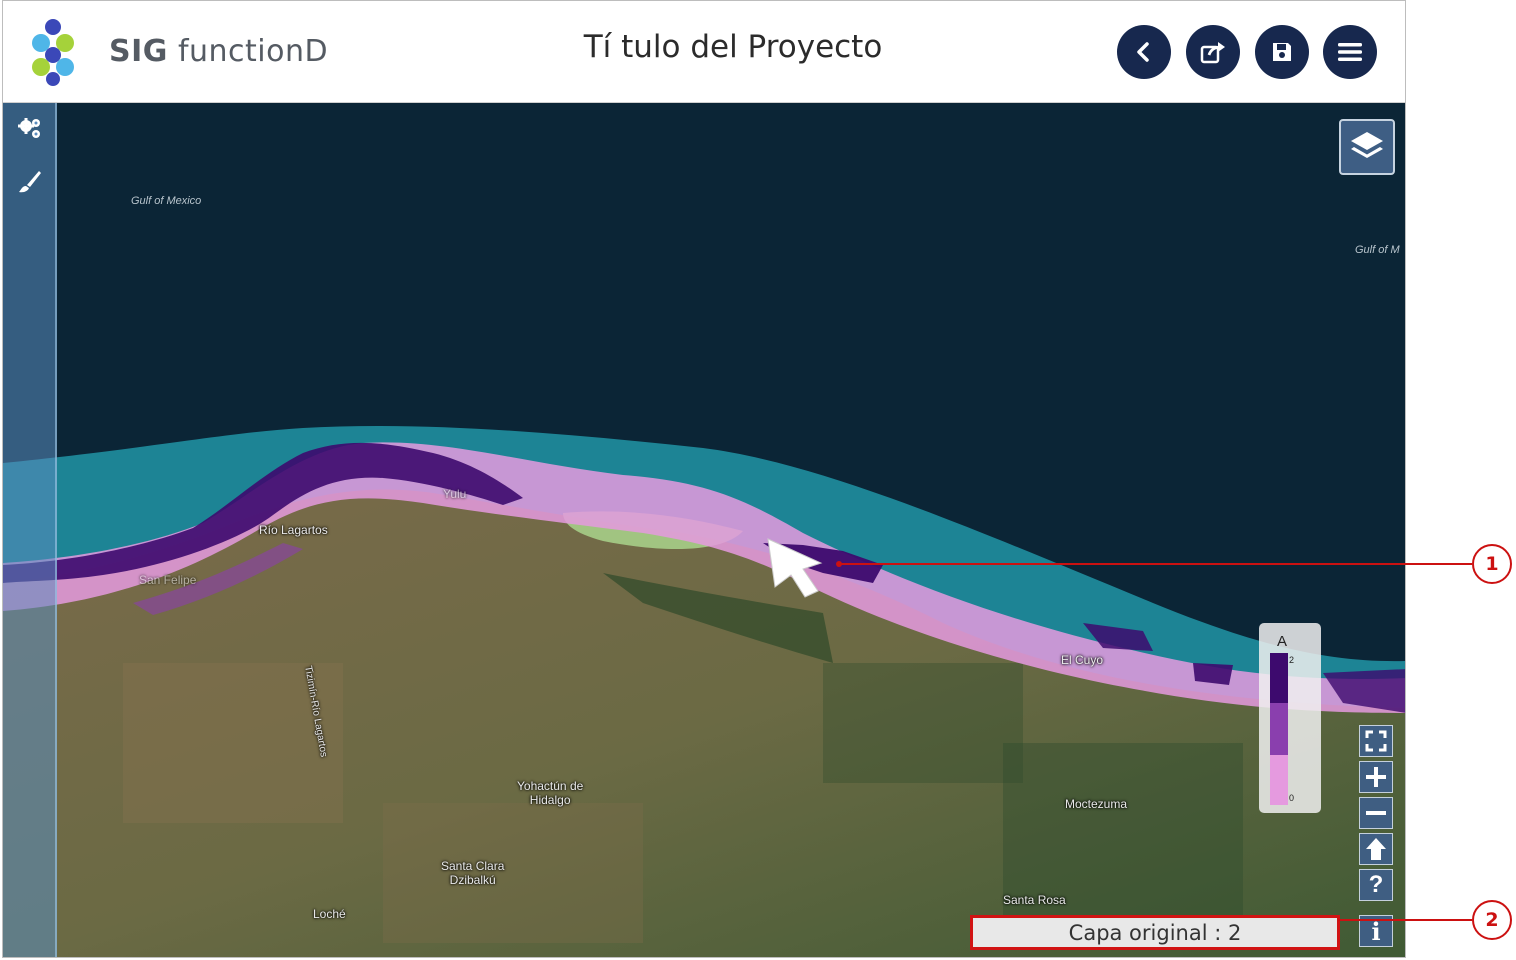  I want to click on legend-color-ramp, so click(1279, 729).